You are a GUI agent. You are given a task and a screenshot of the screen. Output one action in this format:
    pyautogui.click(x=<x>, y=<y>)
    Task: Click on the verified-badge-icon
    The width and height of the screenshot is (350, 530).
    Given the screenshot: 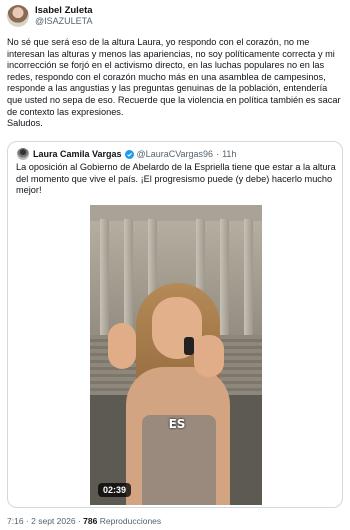 What is the action you would take?
    pyautogui.click(x=129, y=154)
    